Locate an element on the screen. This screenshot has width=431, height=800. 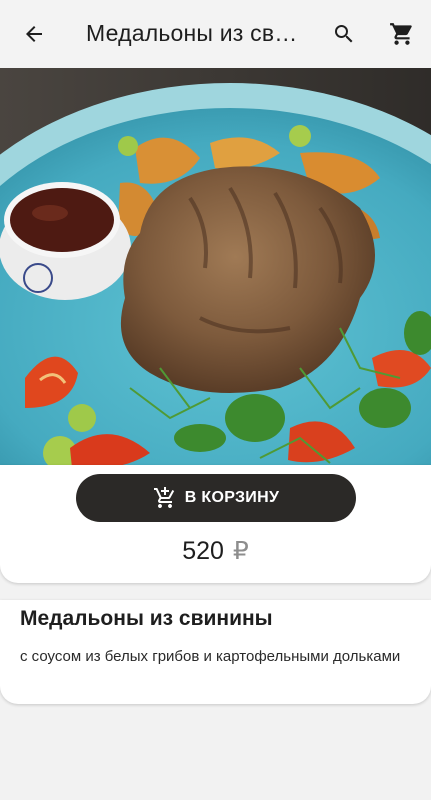
price-value: 520 is located at coordinates (203, 551).